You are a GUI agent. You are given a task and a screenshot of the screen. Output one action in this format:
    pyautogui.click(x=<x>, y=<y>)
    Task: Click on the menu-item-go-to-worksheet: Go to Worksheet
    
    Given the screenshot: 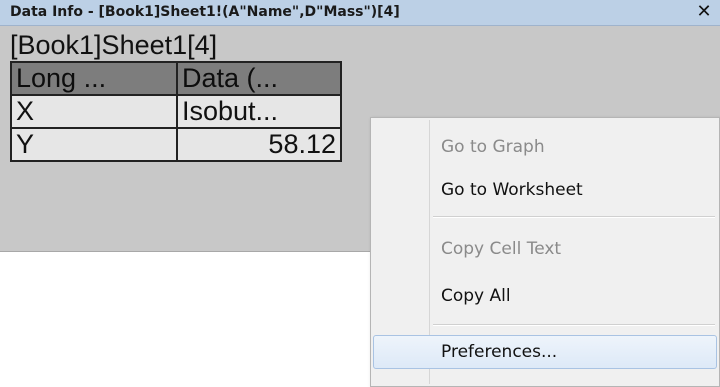 What is the action you would take?
    pyautogui.click(x=545, y=190)
    